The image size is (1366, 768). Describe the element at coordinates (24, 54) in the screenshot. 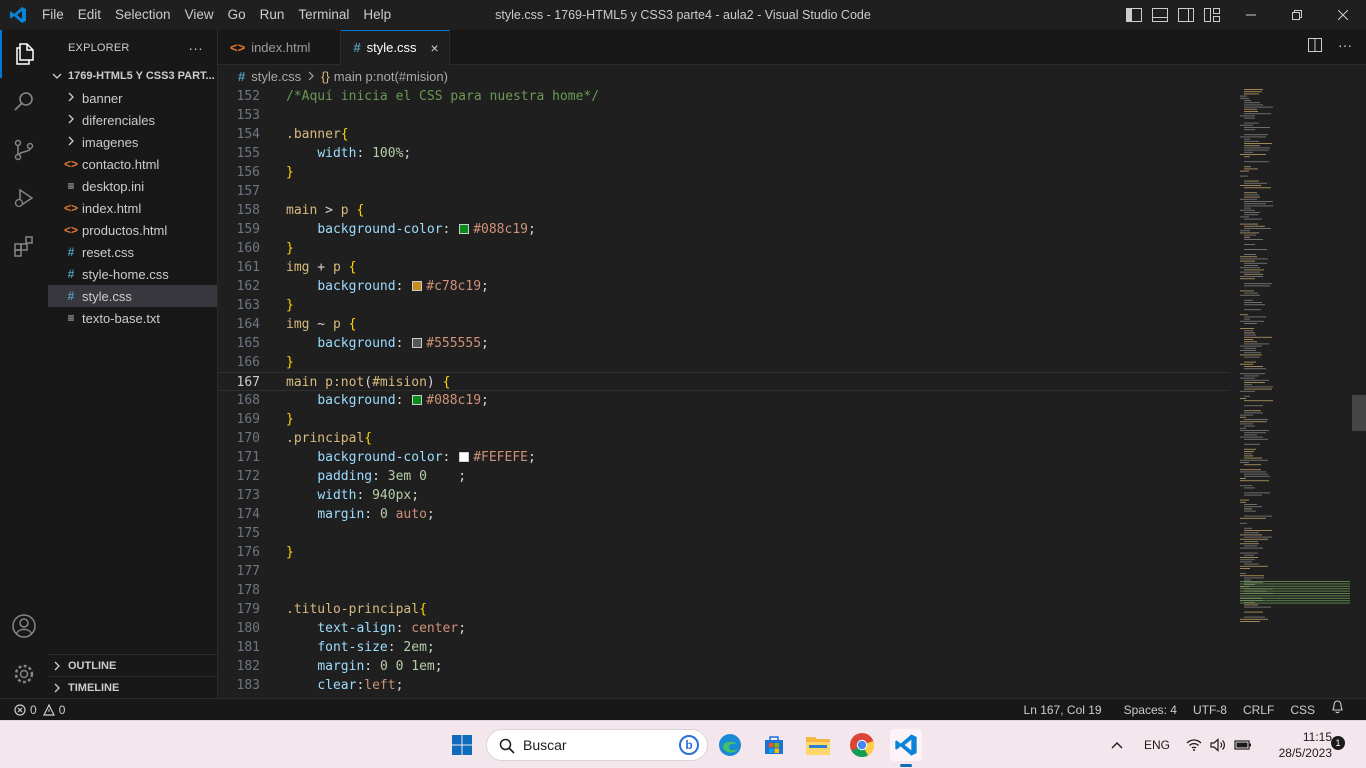

I see `explorer-icon` at that location.